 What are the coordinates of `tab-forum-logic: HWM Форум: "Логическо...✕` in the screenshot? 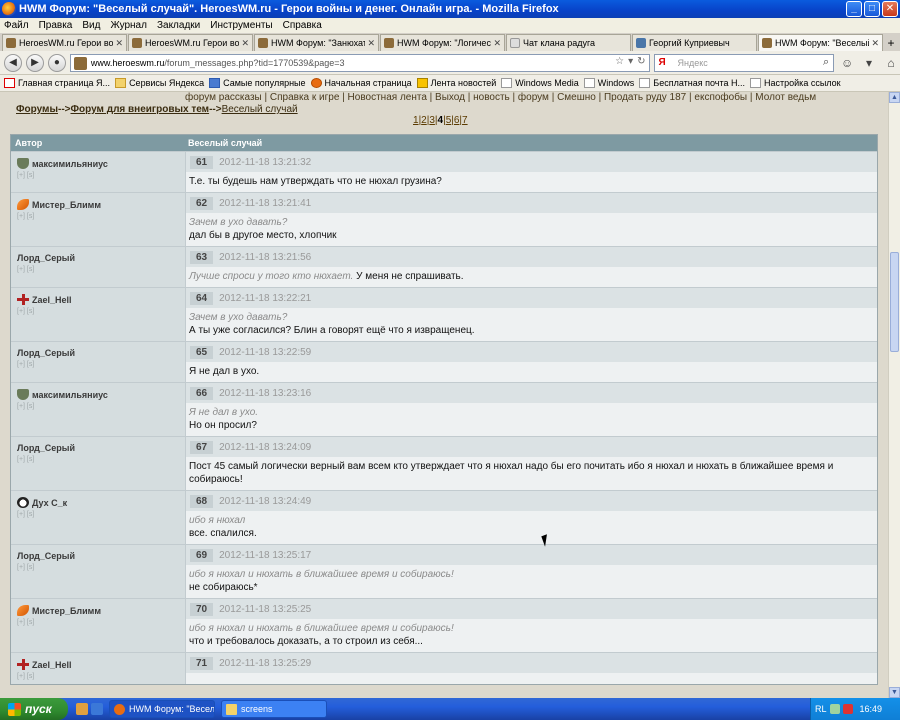 It's located at (442, 42).